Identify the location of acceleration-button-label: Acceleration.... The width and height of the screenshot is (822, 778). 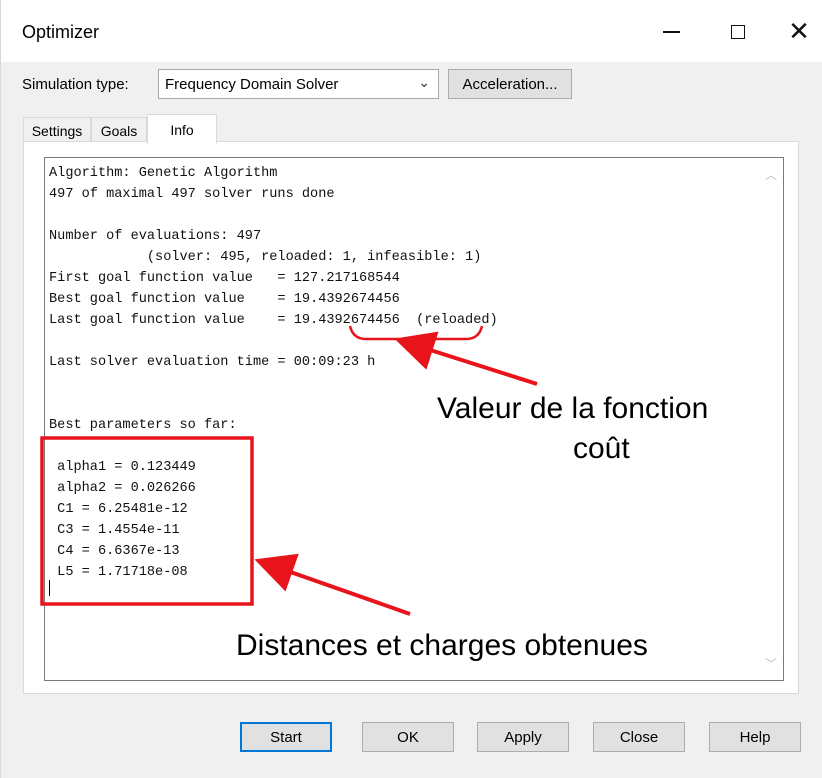
(510, 84).